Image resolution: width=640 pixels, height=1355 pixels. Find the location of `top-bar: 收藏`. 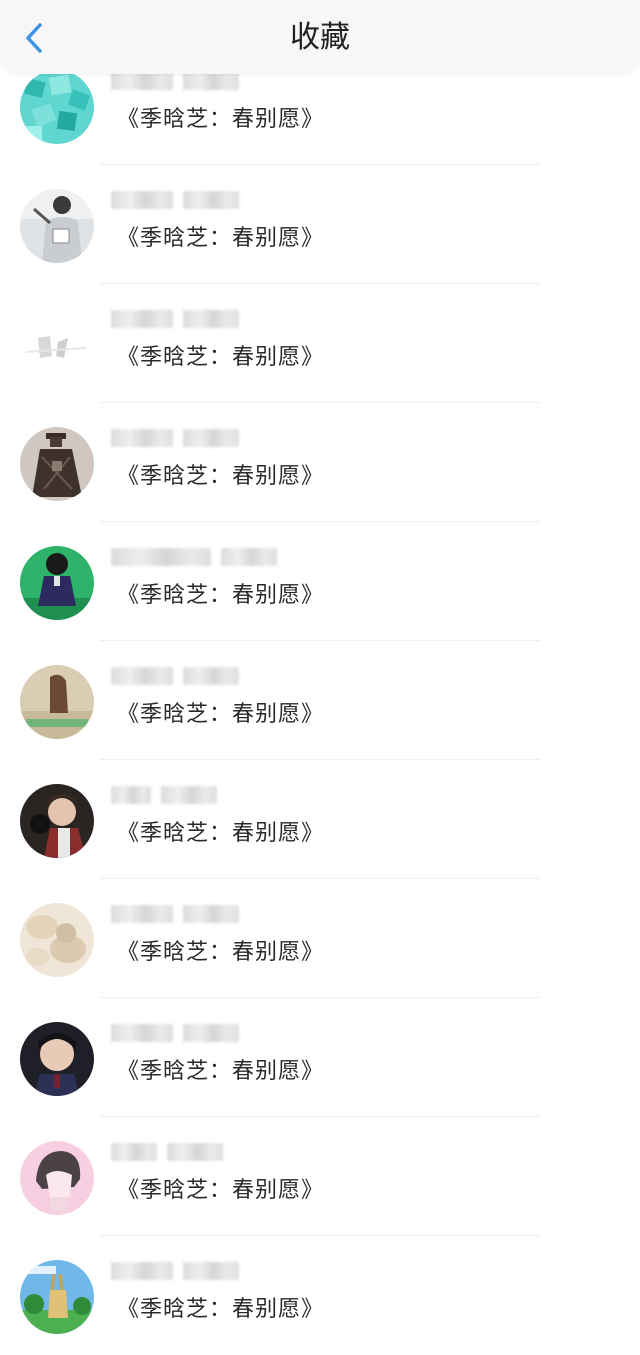

top-bar: 收藏 is located at coordinates (320, 37).